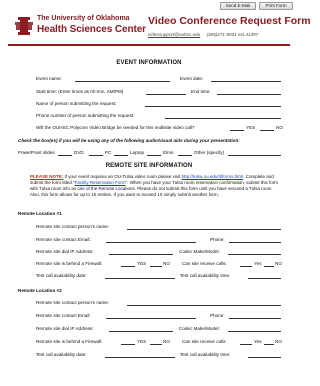 This screenshot has height=386, width=320. I want to click on loc1-test-date-field, so click(140, 278).